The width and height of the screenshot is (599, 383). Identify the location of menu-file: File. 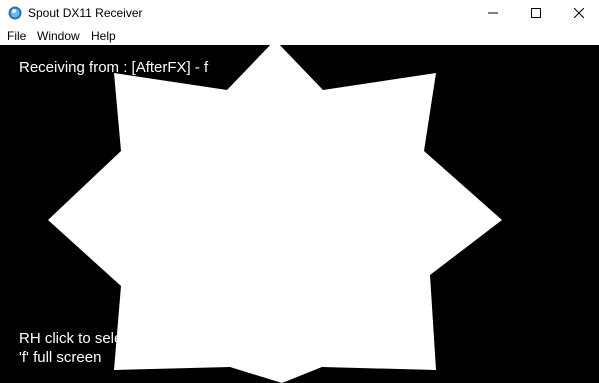
(16, 36).